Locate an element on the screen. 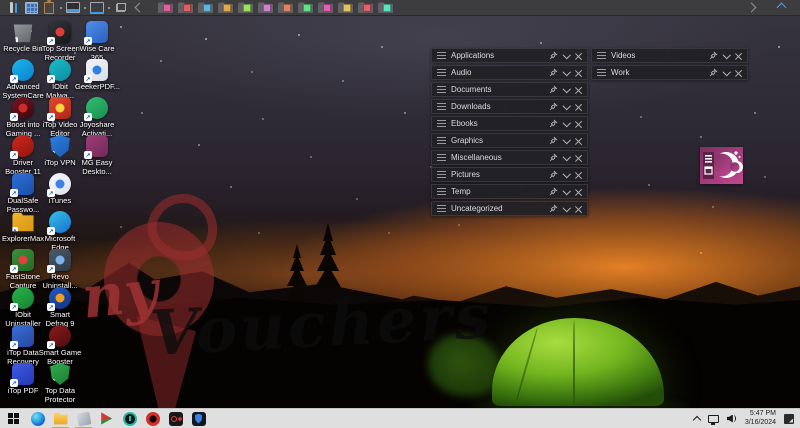 The height and width of the screenshot is (428, 800). taskbar-app-recorder is located at coordinates (175, 418).